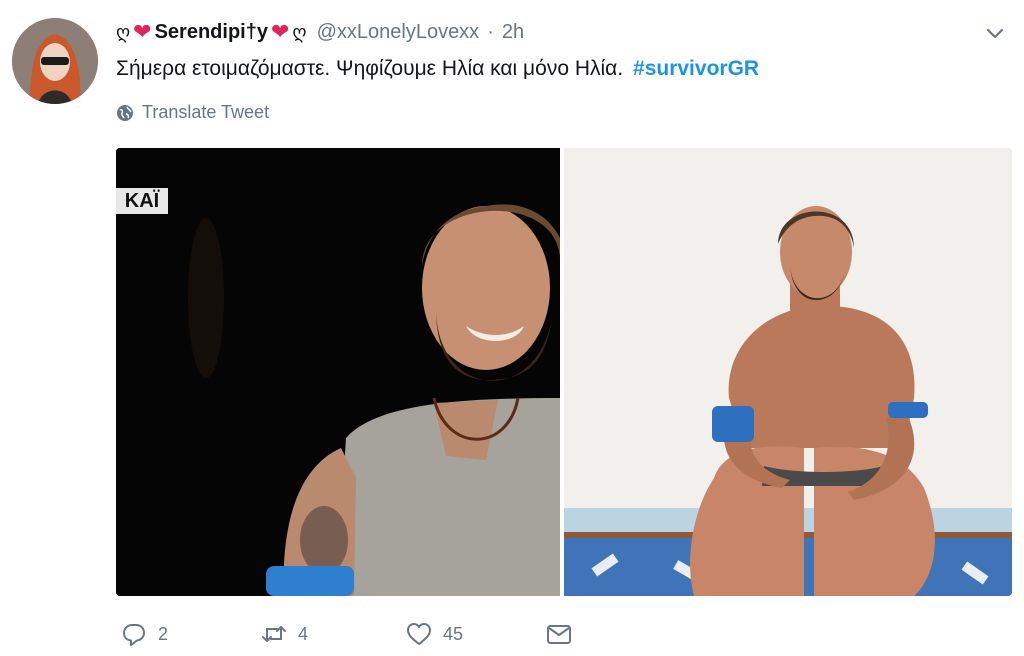 The height and width of the screenshot is (656, 1024). Describe the element at coordinates (303, 633) in the screenshot. I see `retweet-count: 4` at that location.